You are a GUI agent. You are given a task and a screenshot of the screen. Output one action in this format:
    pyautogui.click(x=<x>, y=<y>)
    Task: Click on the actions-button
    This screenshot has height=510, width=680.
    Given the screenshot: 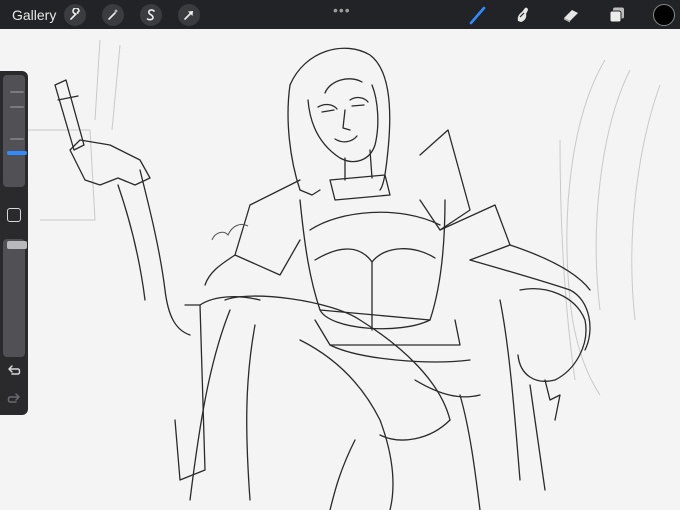 What is the action you would take?
    pyautogui.click(x=75, y=15)
    